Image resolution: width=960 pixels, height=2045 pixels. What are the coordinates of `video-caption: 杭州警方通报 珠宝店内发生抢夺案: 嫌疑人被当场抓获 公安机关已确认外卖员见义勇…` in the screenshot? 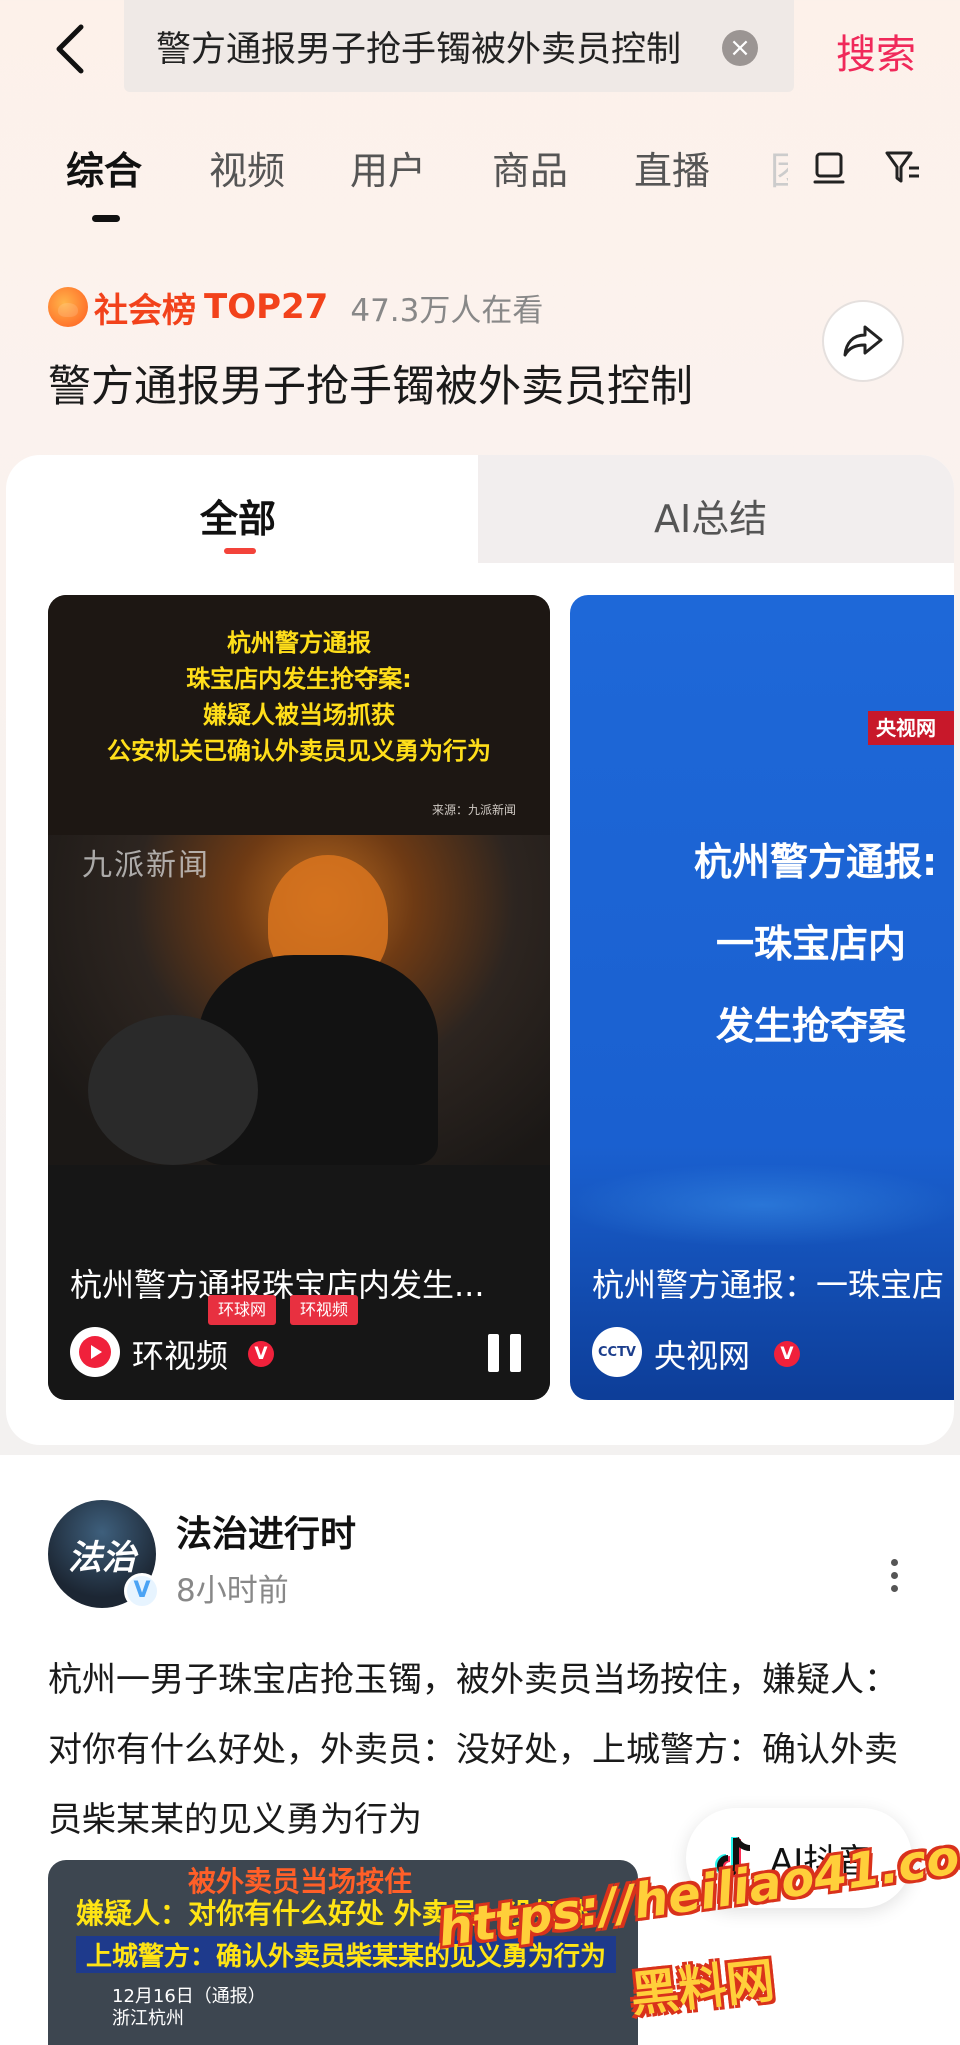 It's located at (299, 697).